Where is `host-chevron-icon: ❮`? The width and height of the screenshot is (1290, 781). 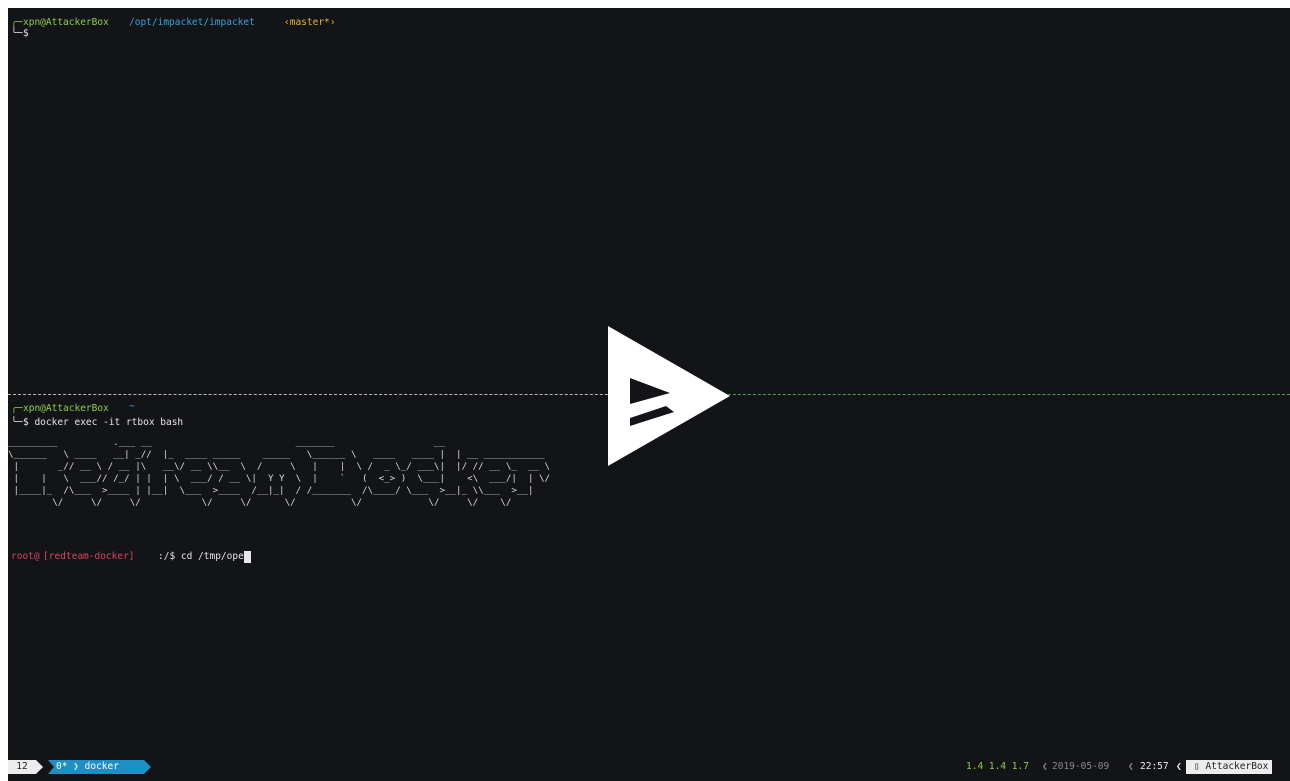
host-chevron-icon: ❮ is located at coordinates (1179, 766).